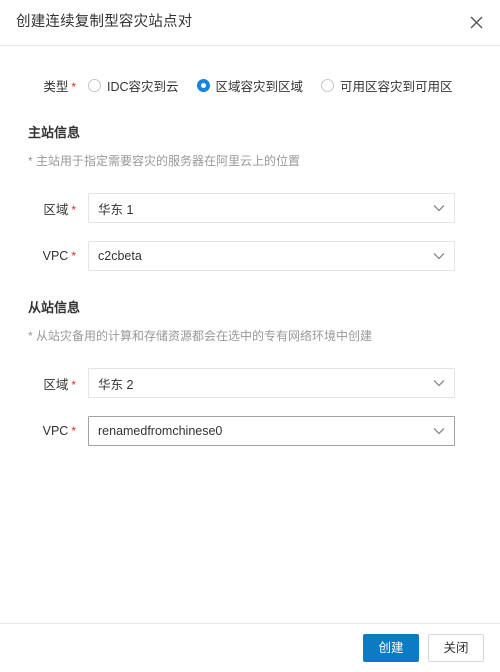 Image resolution: width=500 pixels, height=672 pixels. What do you see at coordinates (271, 256) in the screenshot?
I see `primary-vpc-select: c2cbeta` at bounding box center [271, 256].